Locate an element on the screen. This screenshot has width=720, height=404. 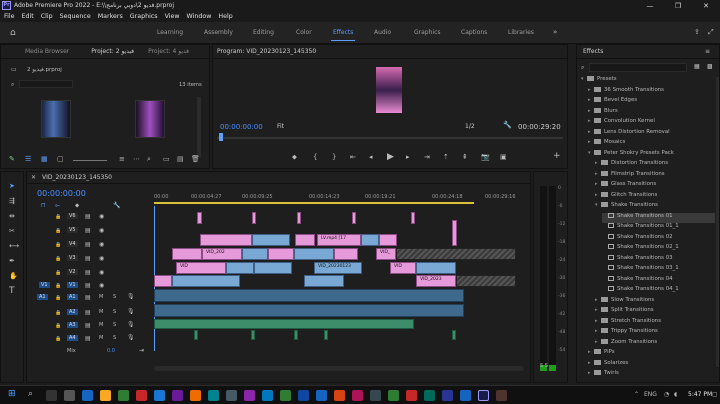
zoom-slider is located at coordinates (90, 160).